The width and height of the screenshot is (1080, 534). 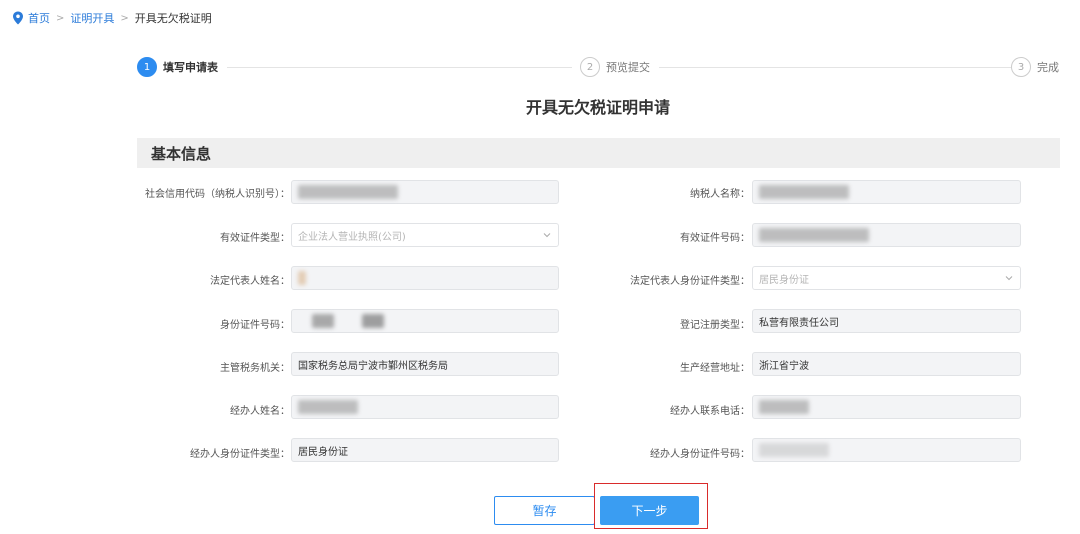 What do you see at coordinates (720, 194) in the screenshot?
I see `taxpayer-name-label: 纳税人名称：` at bounding box center [720, 194].